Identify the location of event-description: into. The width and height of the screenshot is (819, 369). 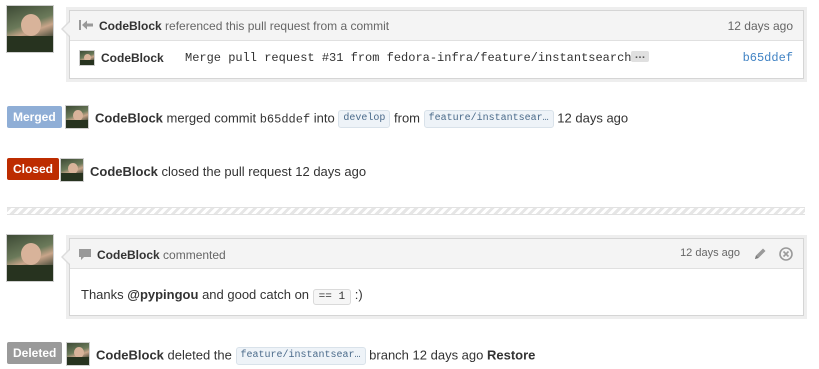
(324, 118).